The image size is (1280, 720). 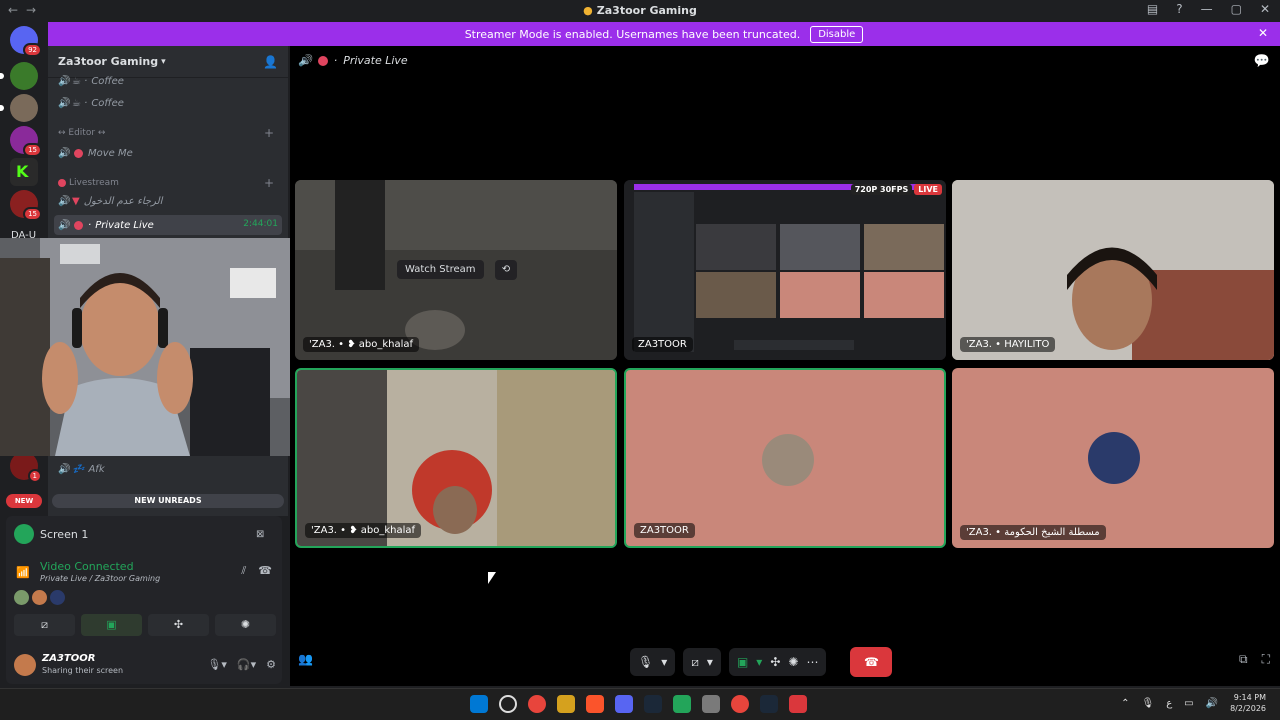 I want to click on voice-channel-private-live: 🔊 · Private Live 2:44:01, so click(x=168, y=225).